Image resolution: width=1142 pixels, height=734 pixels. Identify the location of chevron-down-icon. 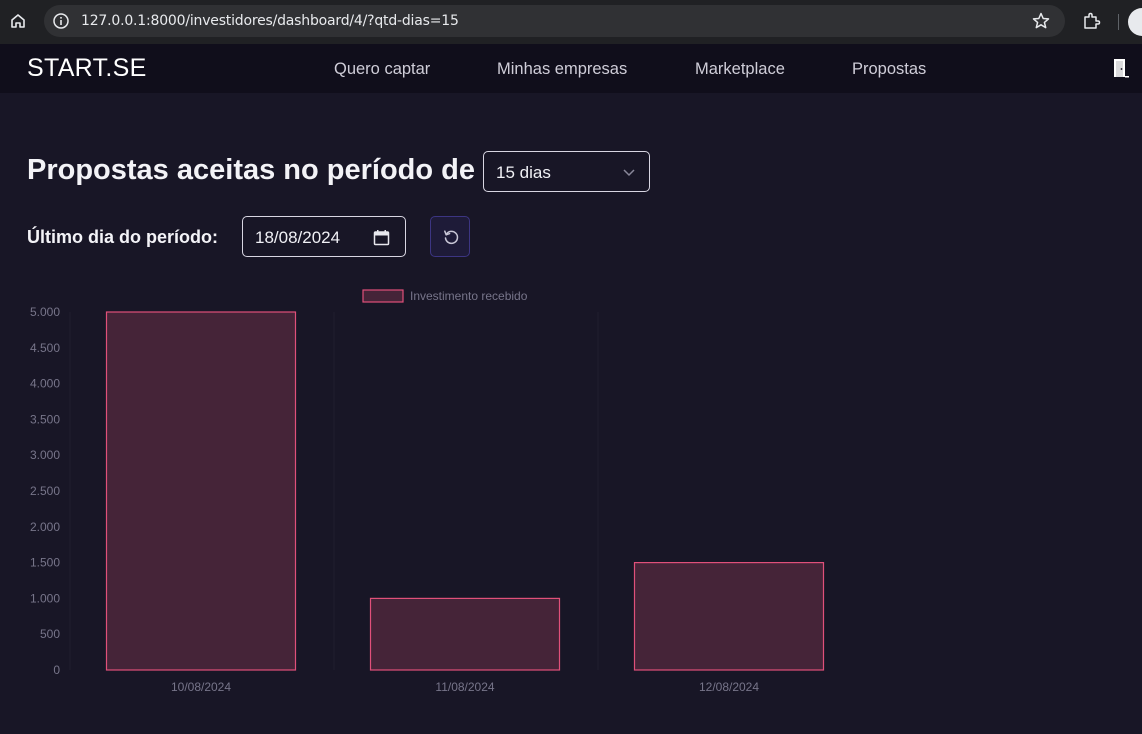
(629, 173).